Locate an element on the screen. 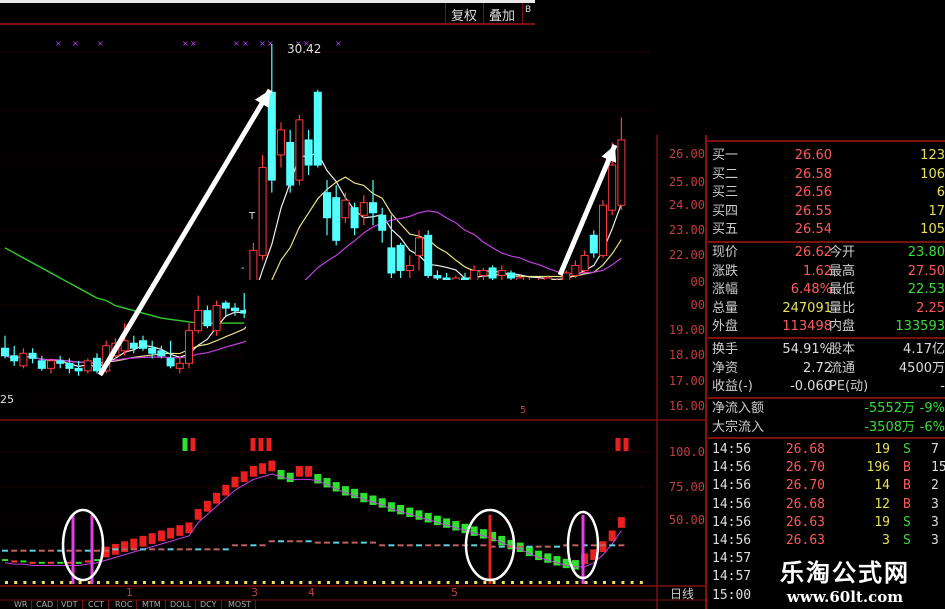 Image resolution: width=945 pixels, height=609 pixels. stat-value: 247091 is located at coordinates (807, 308).